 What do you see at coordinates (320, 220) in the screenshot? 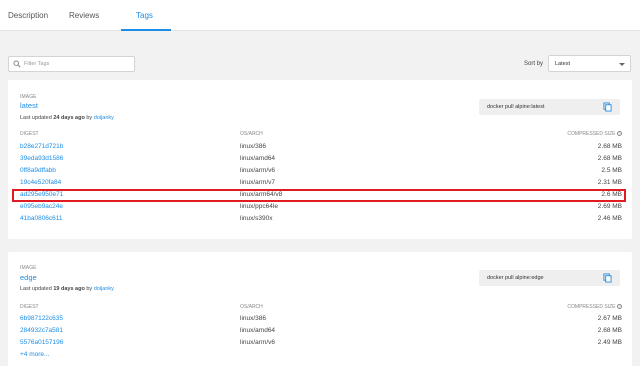
I see `table-row: 41ba0806c611 linux/s390x 2.46 MB` at bounding box center [320, 220].